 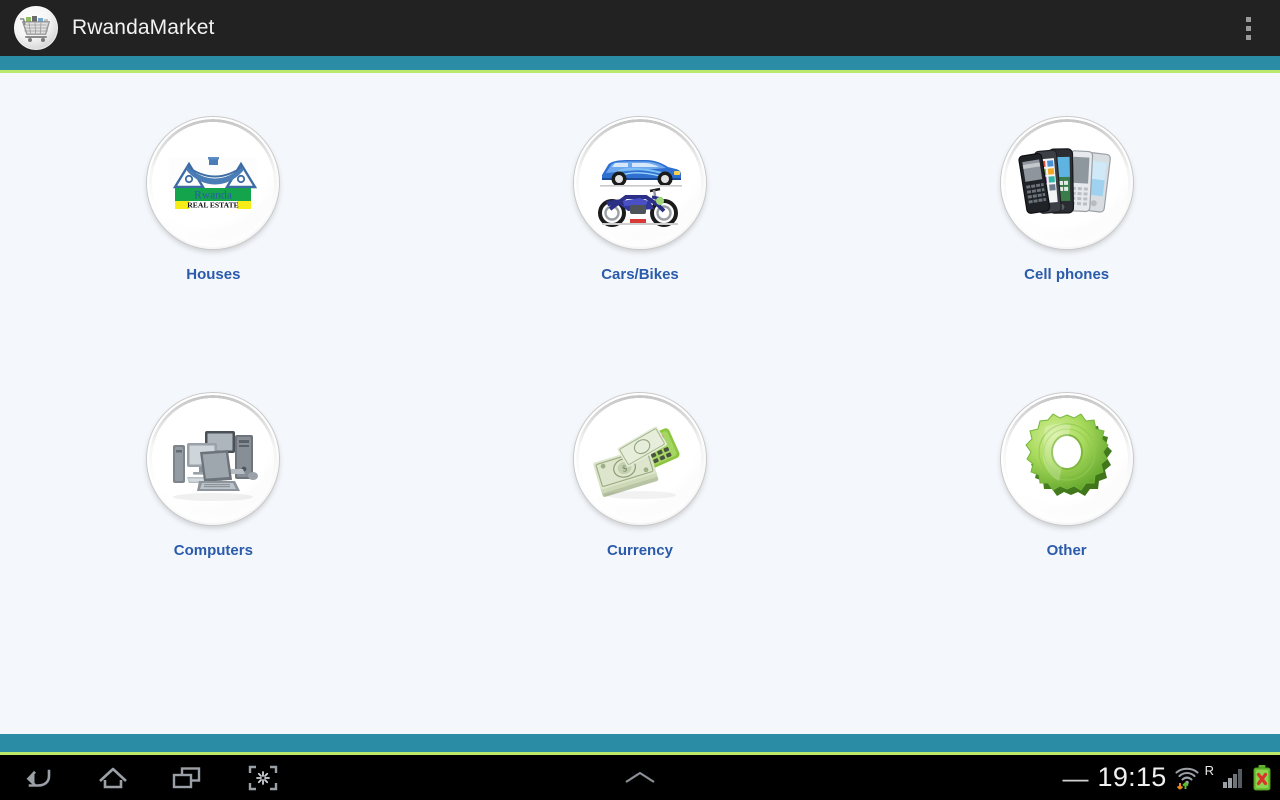 What do you see at coordinates (636, 462) in the screenshot?
I see `banknotes-calculator-icon: $` at bounding box center [636, 462].